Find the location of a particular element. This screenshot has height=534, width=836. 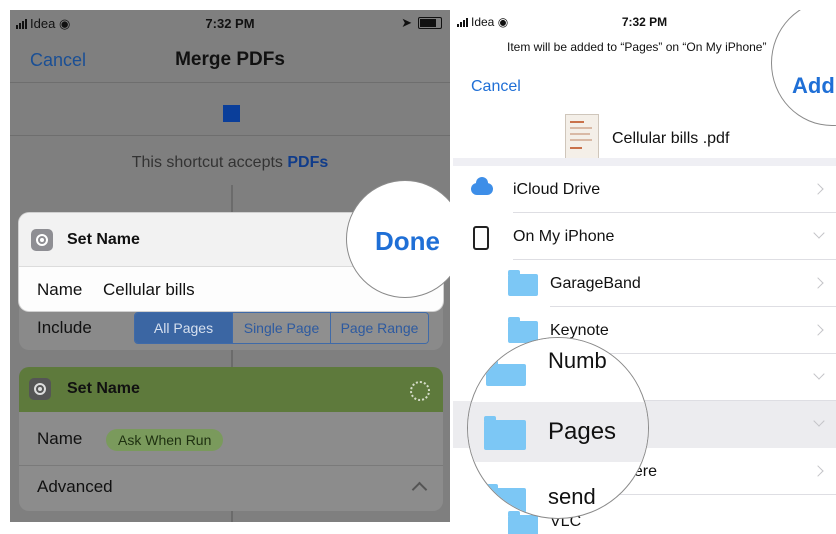

numbers-folder-label: Numb is located at coordinates (577, 360).